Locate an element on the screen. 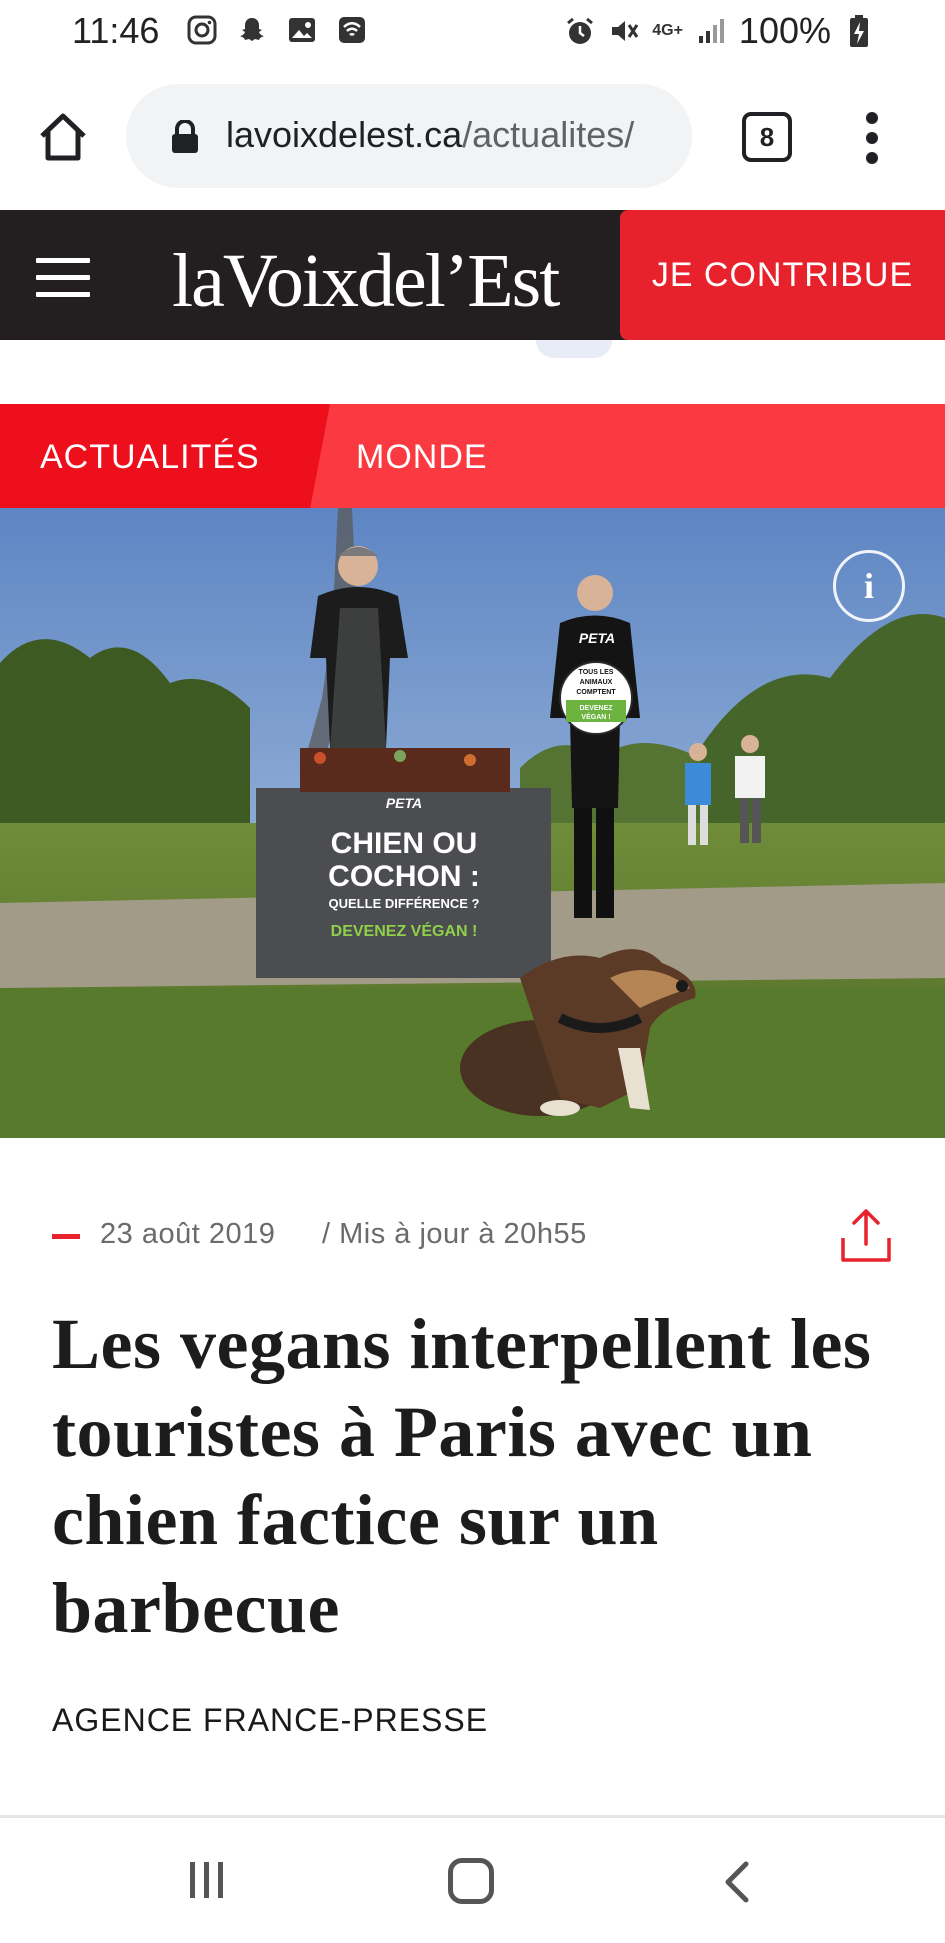  browser-menu-button is located at coordinates (872, 138).